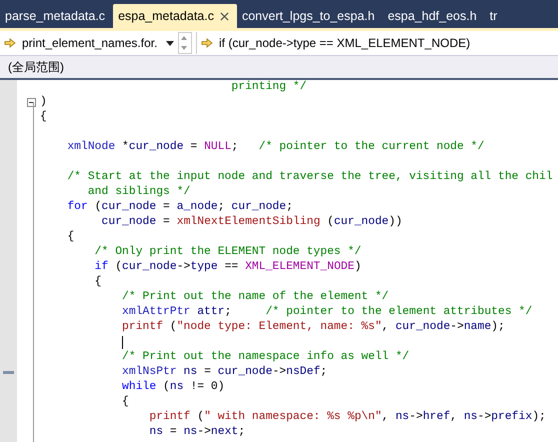 The width and height of the screenshot is (558, 442). Describe the element at coordinates (511, 417) in the screenshot. I see `identifier: prefix` at that location.